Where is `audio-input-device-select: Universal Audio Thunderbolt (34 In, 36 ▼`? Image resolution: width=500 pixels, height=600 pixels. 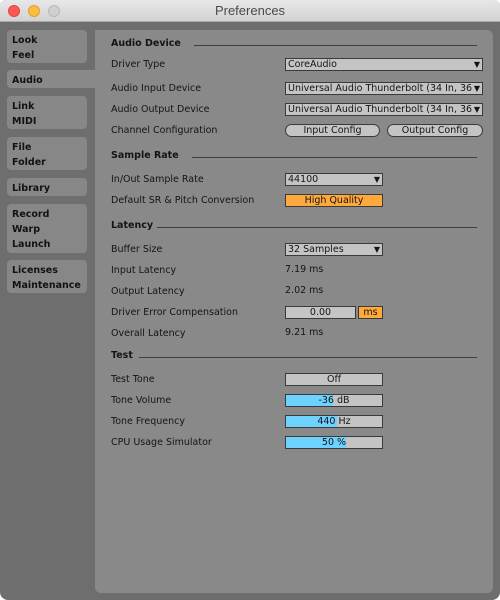 audio-input-device-select: Universal Audio Thunderbolt (34 In, 36 ▼ is located at coordinates (384, 88).